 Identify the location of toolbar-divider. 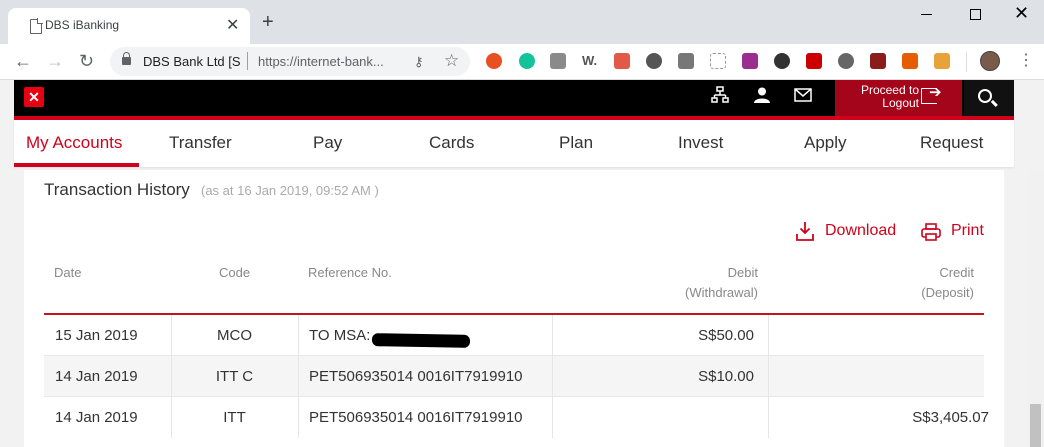
(966, 62).